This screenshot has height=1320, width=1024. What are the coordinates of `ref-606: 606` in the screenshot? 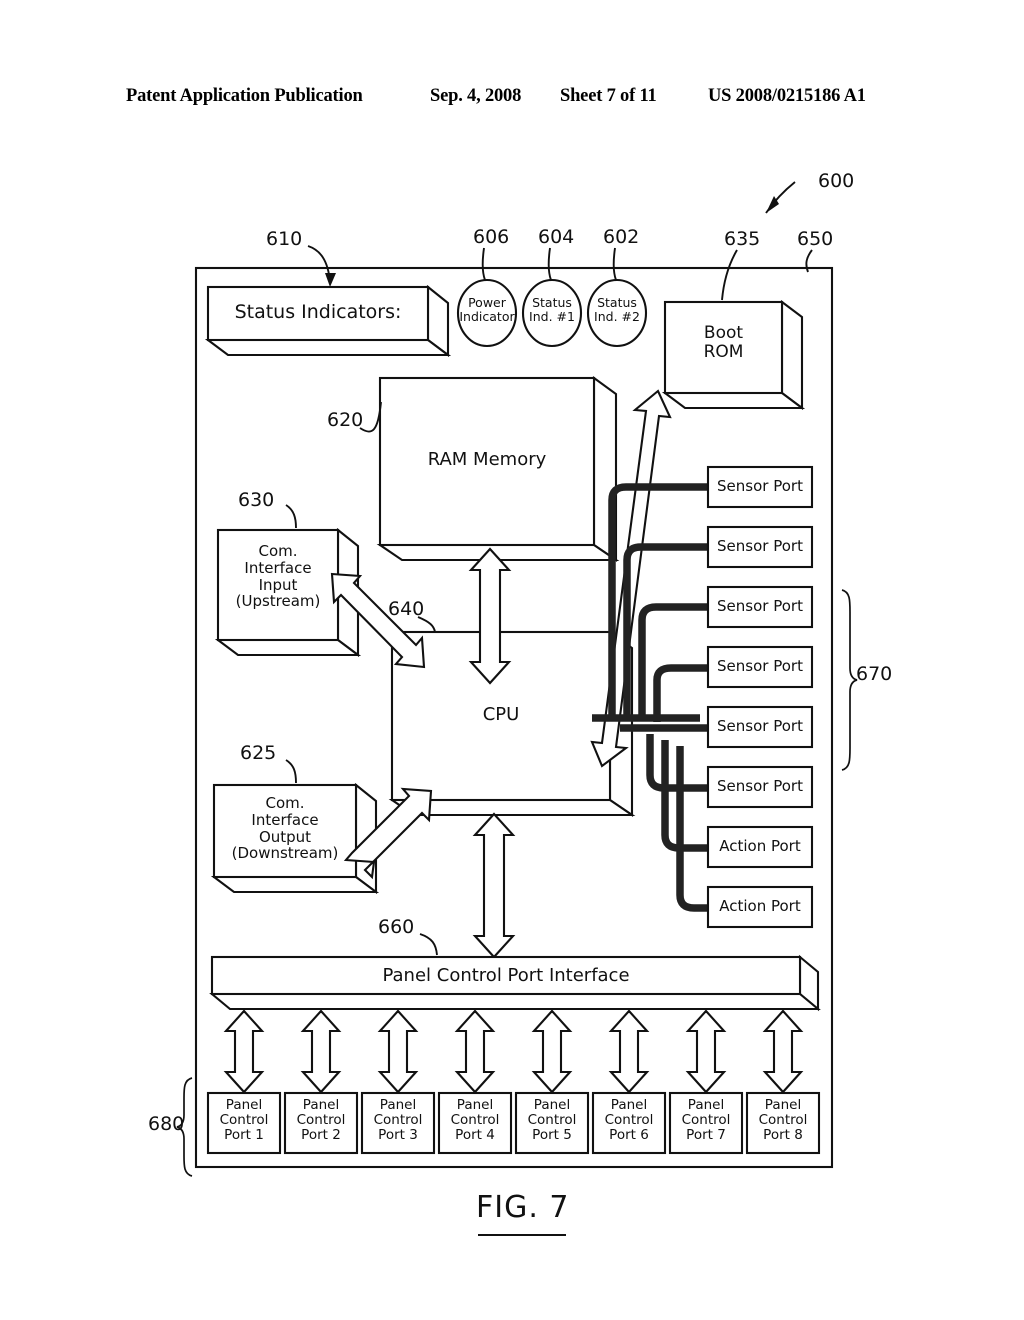 It's located at (491, 237).